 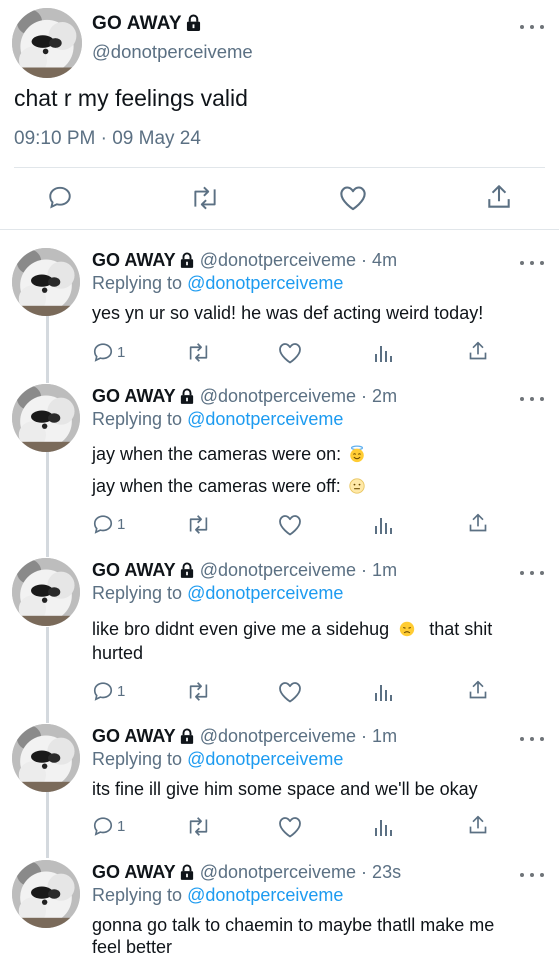 I want to click on author-handle-time: @donotperceiveme · 4m, so click(x=298, y=260).